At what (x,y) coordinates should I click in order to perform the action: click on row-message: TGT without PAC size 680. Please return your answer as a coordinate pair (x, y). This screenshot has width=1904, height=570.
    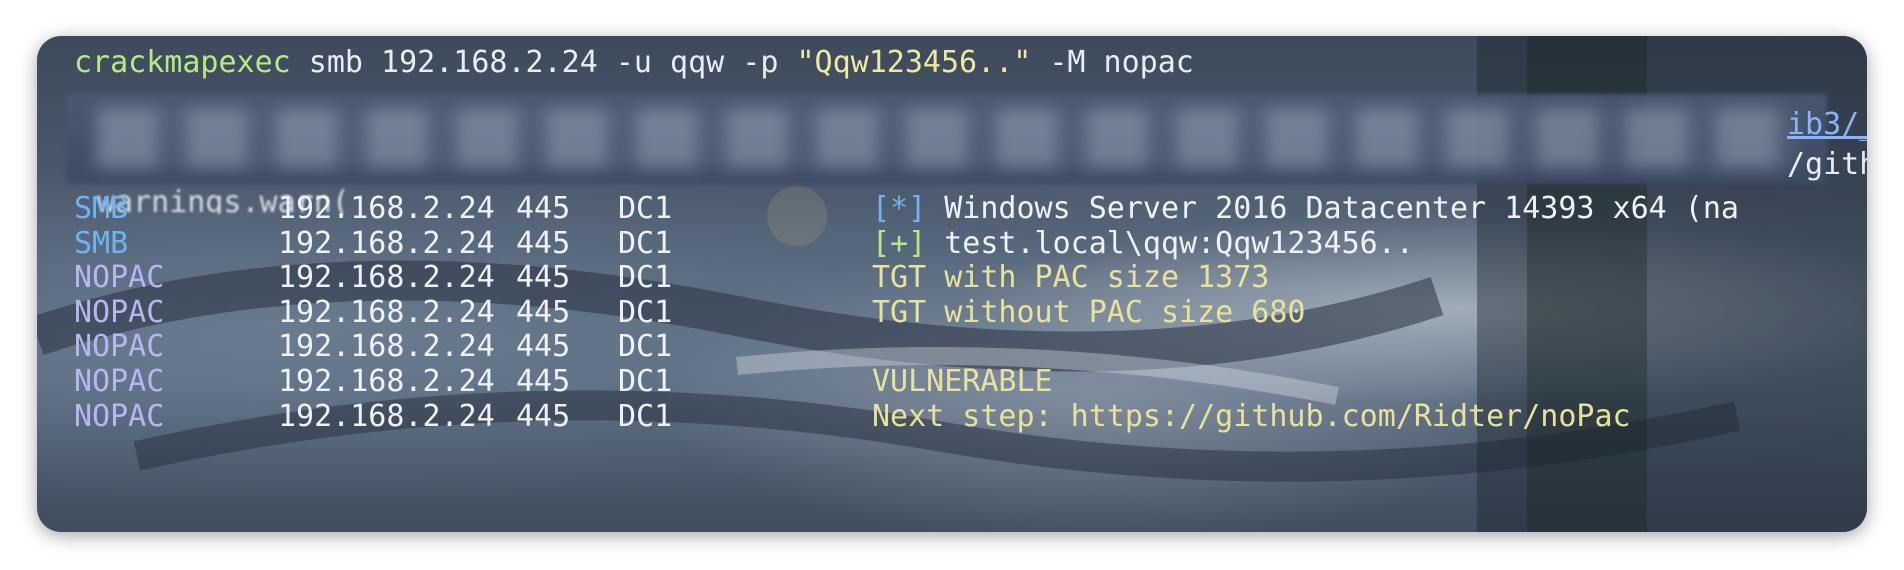
    Looking at the image, I should click on (1089, 312).